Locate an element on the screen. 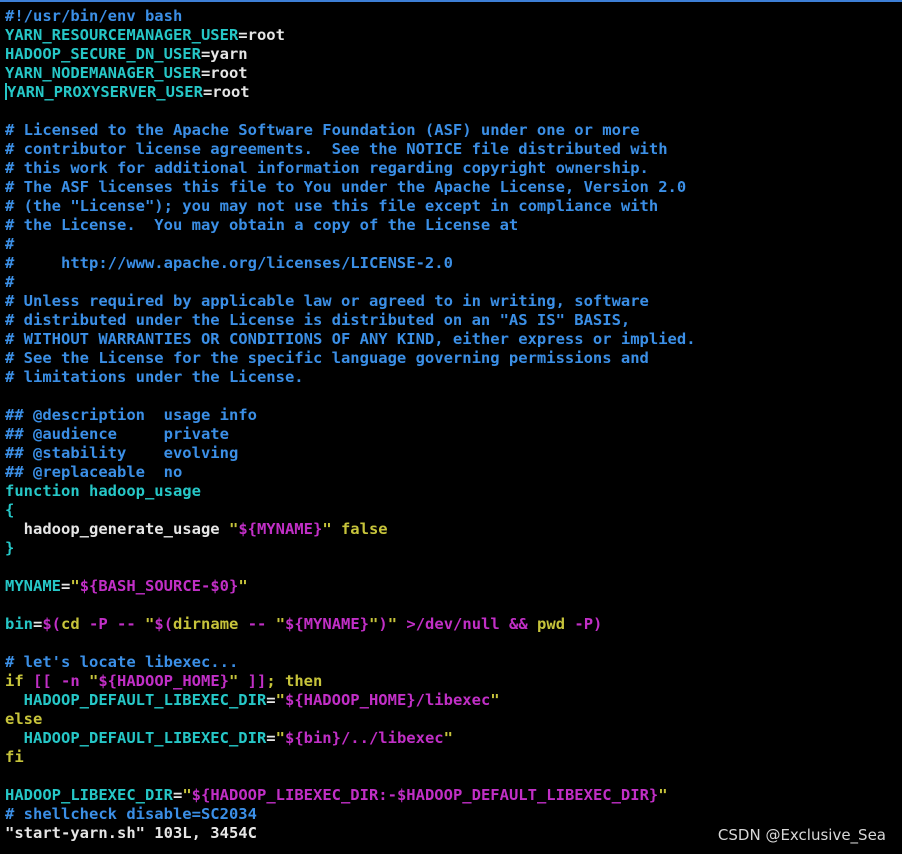 The width and height of the screenshot is (902, 854). code-token: -- is located at coordinates (261, 624).